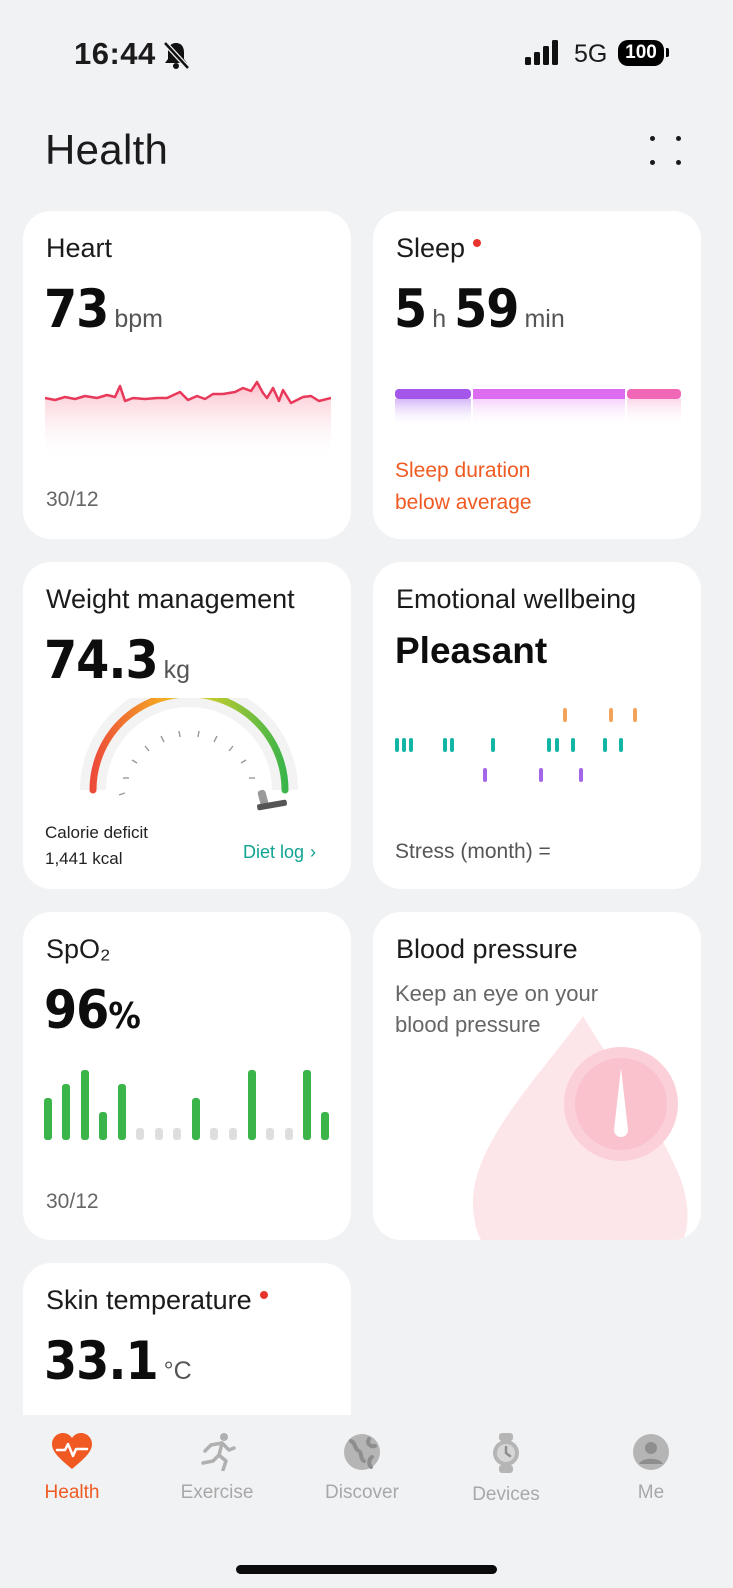  What do you see at coordinates (117, 660) in the screenshot?
I see `weight-value: 74.3 kg` at bounding box center [117, 660].